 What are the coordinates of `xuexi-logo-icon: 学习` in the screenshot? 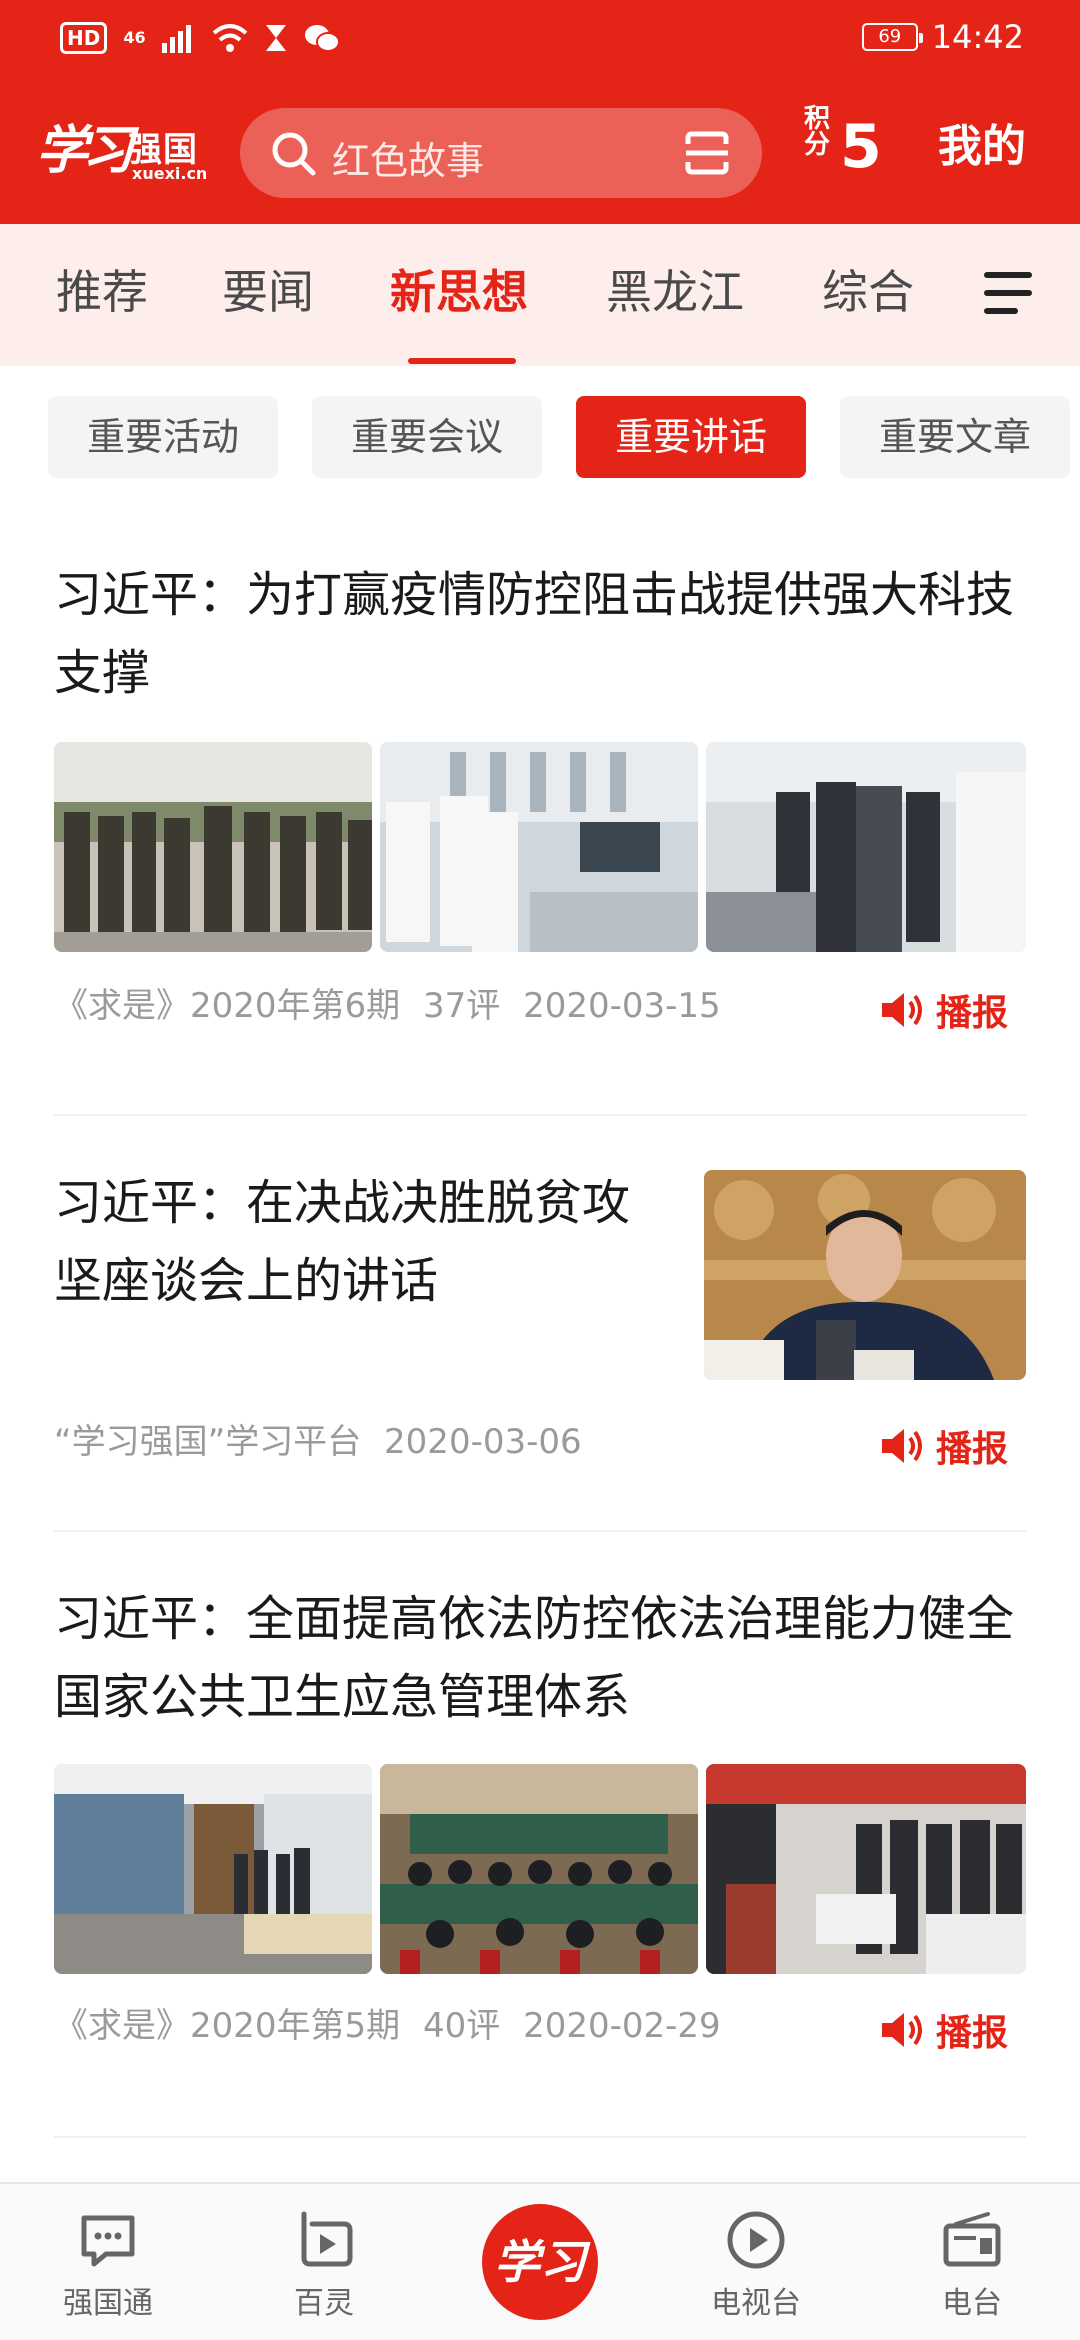 It's located at (540, 2262).